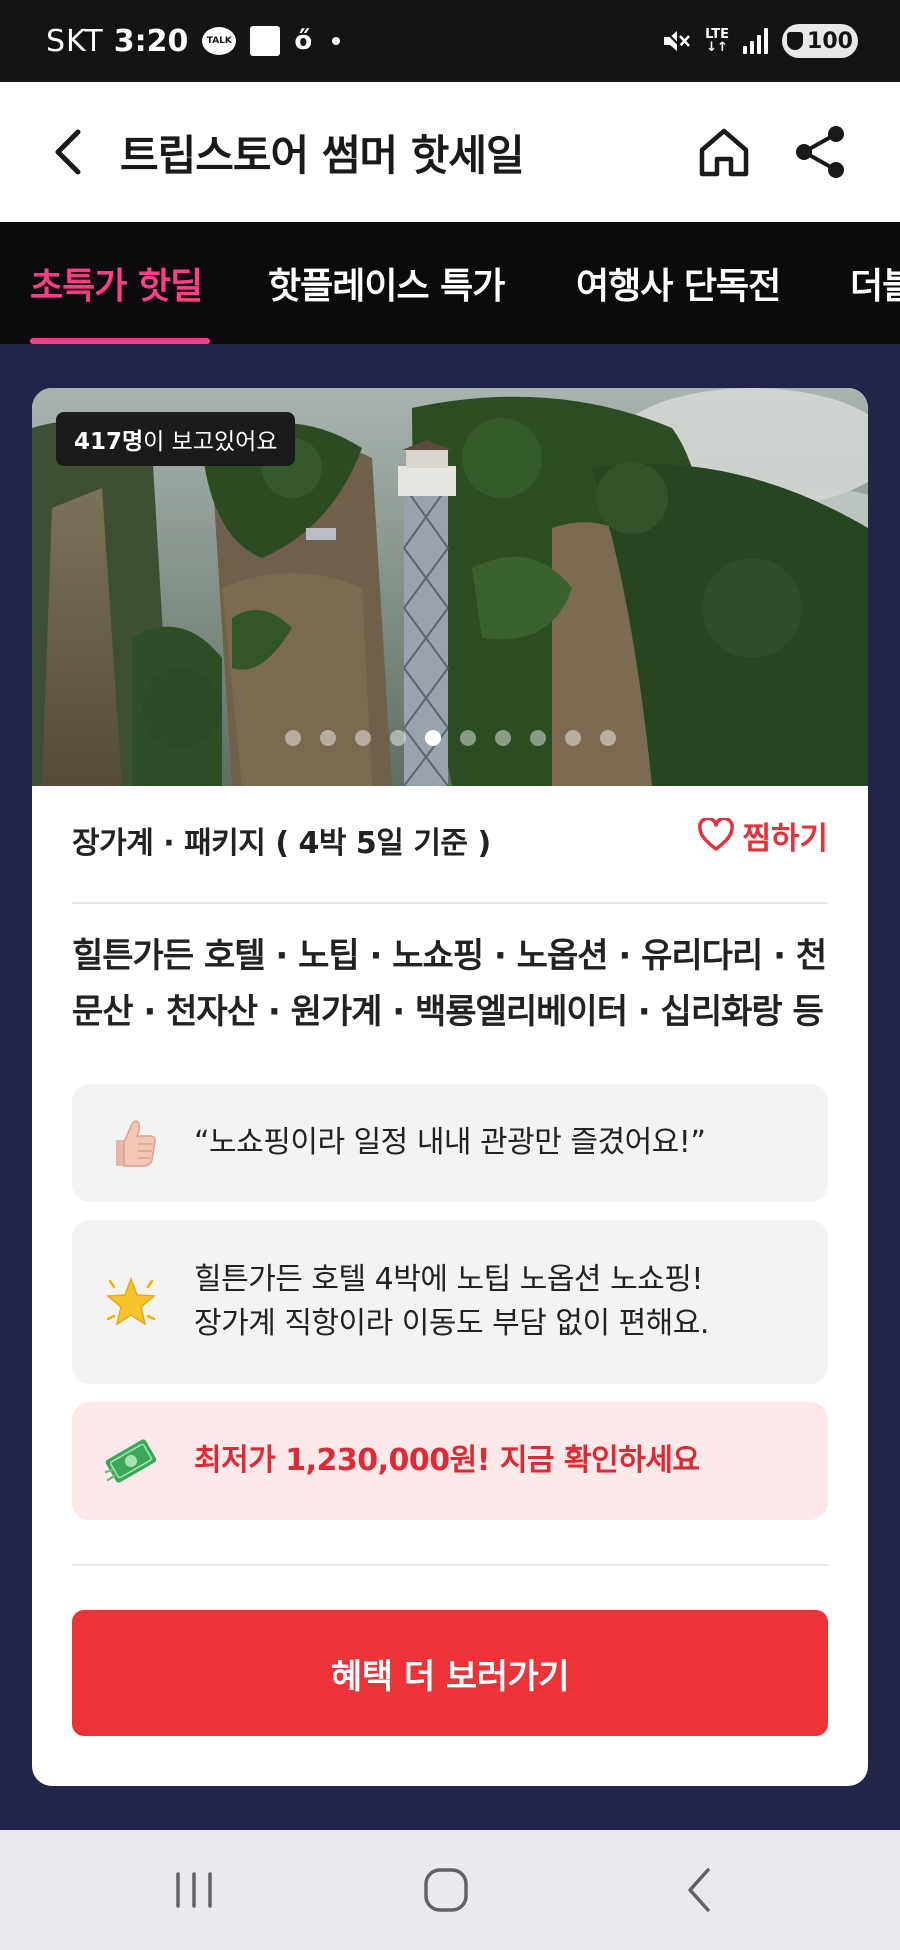  What do you see at coordinates (820, 152) in the screenshot?
I see `share-icon` at bounding box center [820, 152].